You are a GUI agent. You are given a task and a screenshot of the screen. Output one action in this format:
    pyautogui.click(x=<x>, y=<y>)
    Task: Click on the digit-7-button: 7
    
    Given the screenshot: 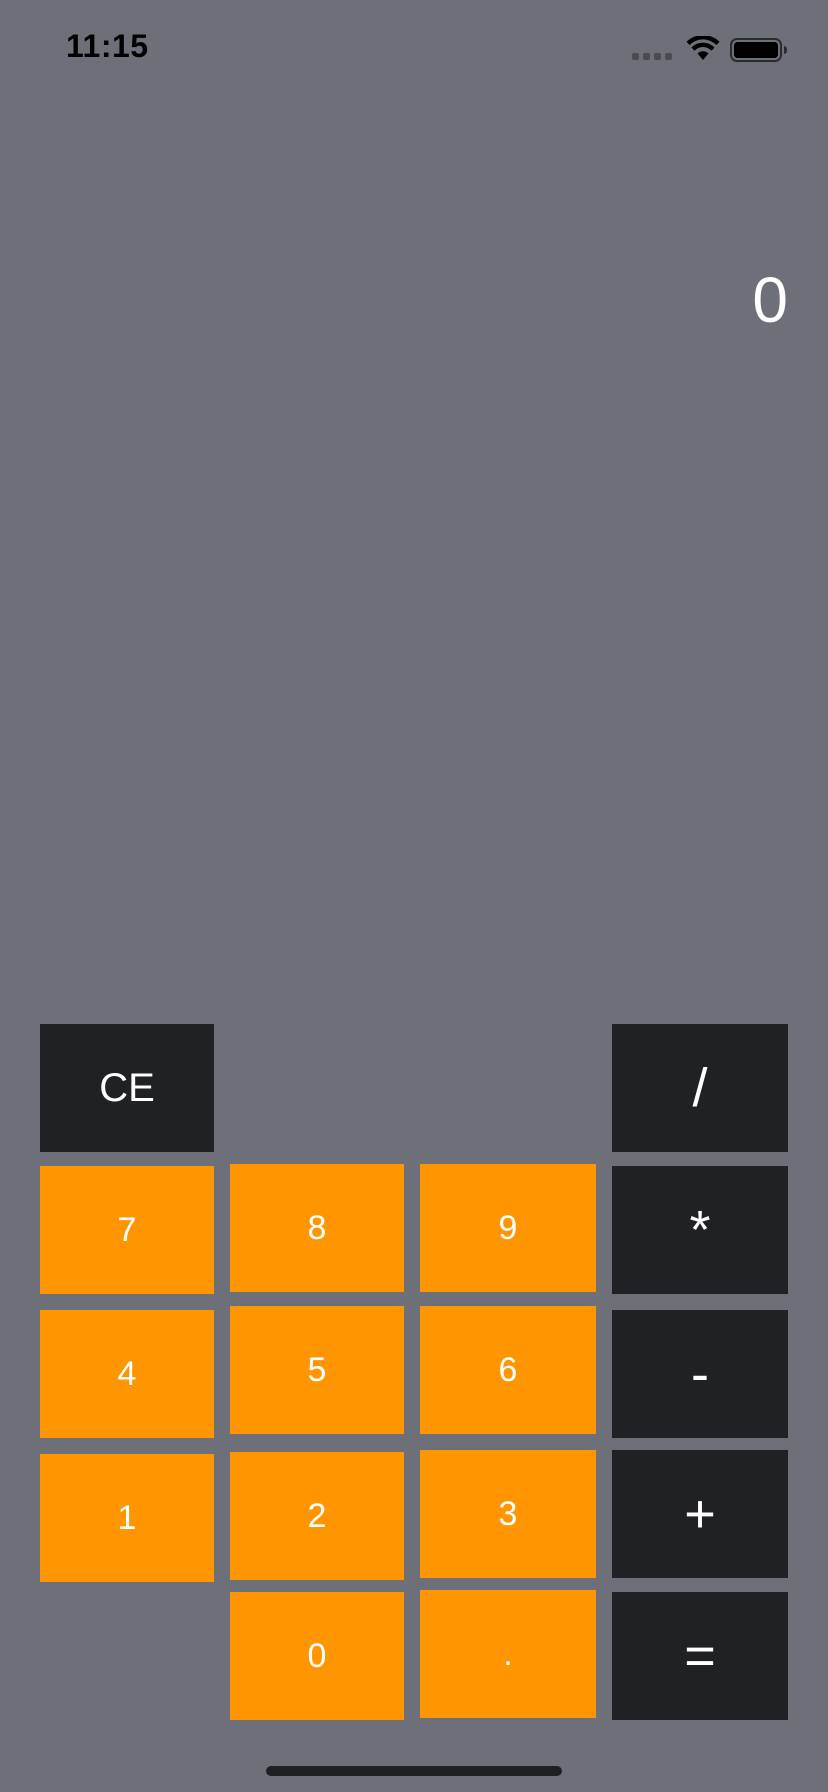 What is the action you would take?
    pyautogui.click(x=127, y=1230)
    